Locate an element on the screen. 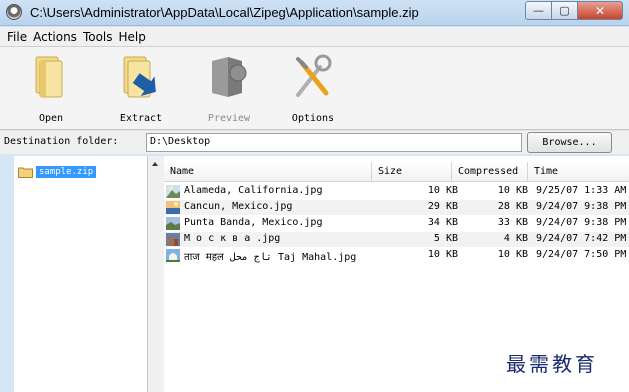 This screenshot has width=629, height=392. file-compressed: 4 KB is located at coordinates (515, 238).